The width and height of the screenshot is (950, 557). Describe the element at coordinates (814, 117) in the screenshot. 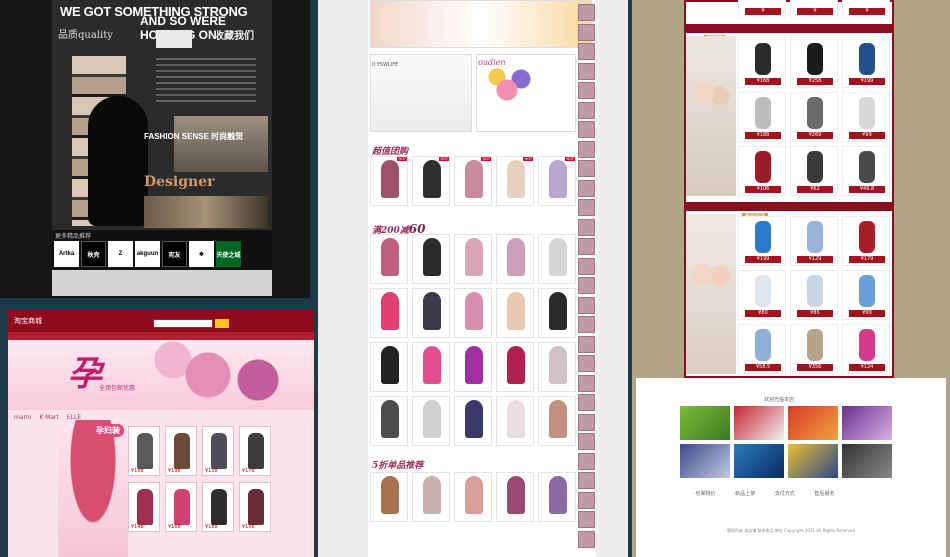

I see `product-card: ¥269` at that location.